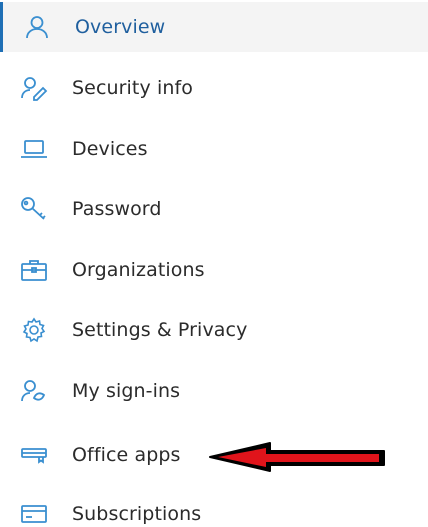 The image size is (428, 527). I want to click on sidebar-item-label: Office apps, so click(126, 455).